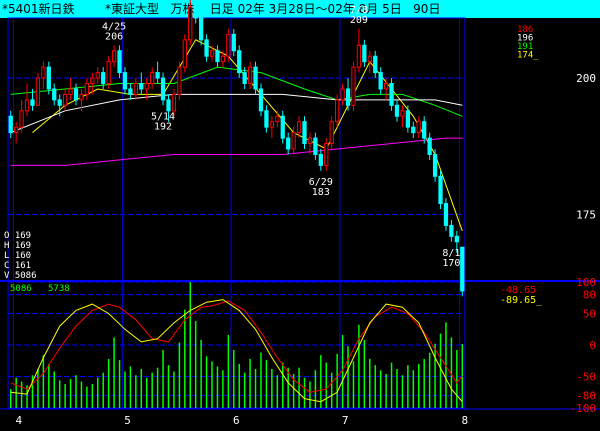  What do you see at coordinates (451, 263) in the screenshot?
I see `annotation-price: 170` at bounding box center [451, 263].